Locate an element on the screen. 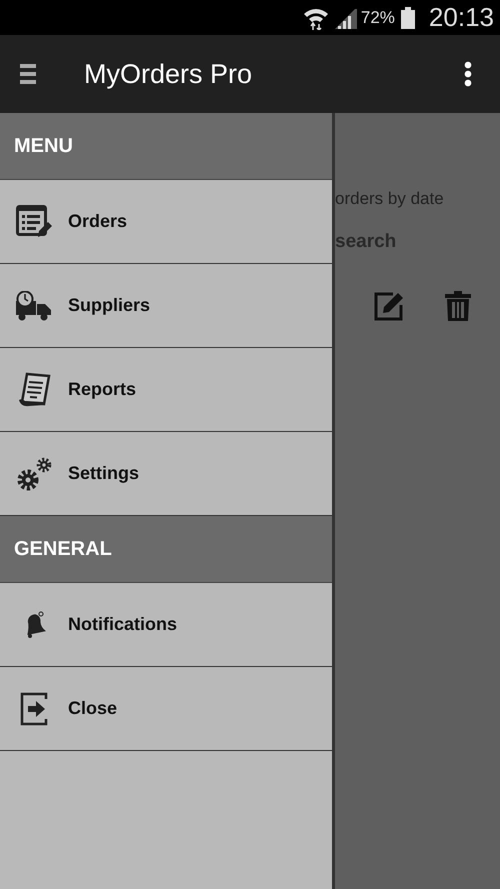 Image resolution: width=500 pixels, height=889 pixels. exit-icon is located at coordinates (34, 709).